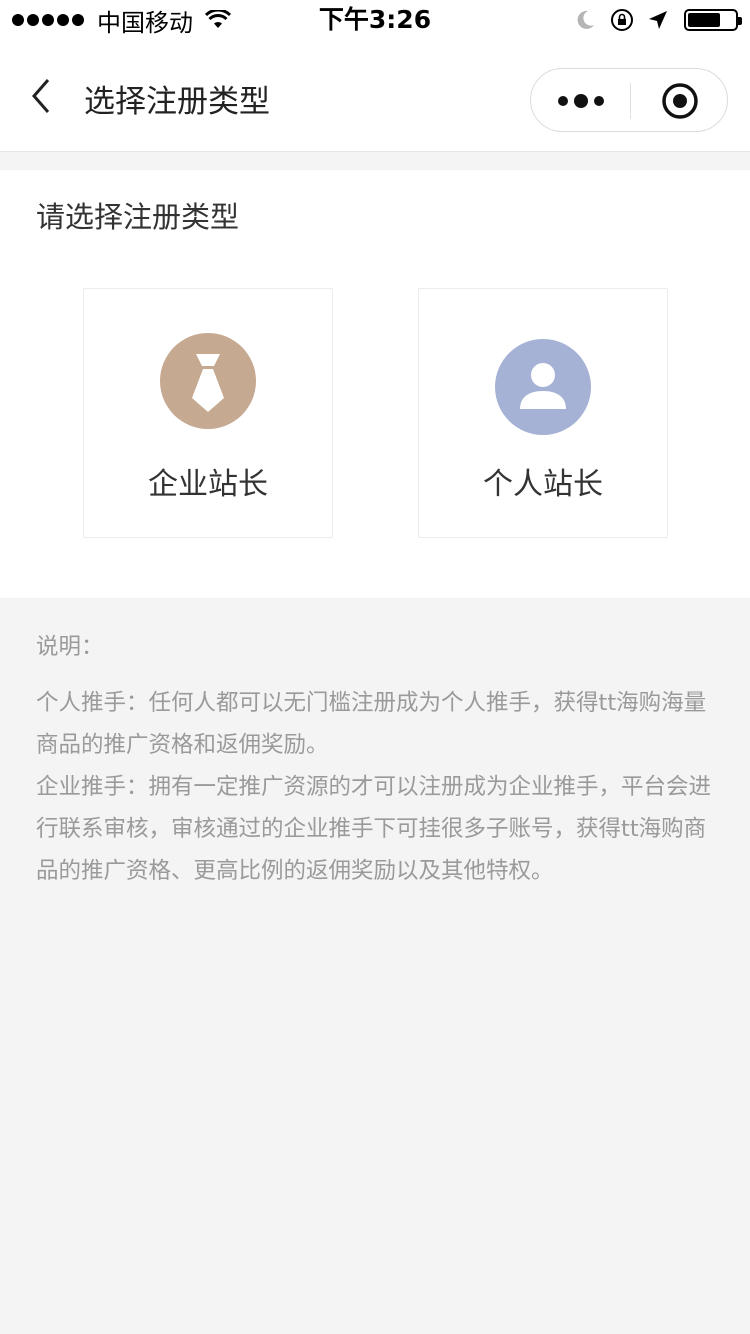 This screenshot has height=1334, width=750. What do you see at coordinates (208, 484) in the screenshot?
I see `enterprise-option-label: 企业站长` at bounding box center [208, 484].